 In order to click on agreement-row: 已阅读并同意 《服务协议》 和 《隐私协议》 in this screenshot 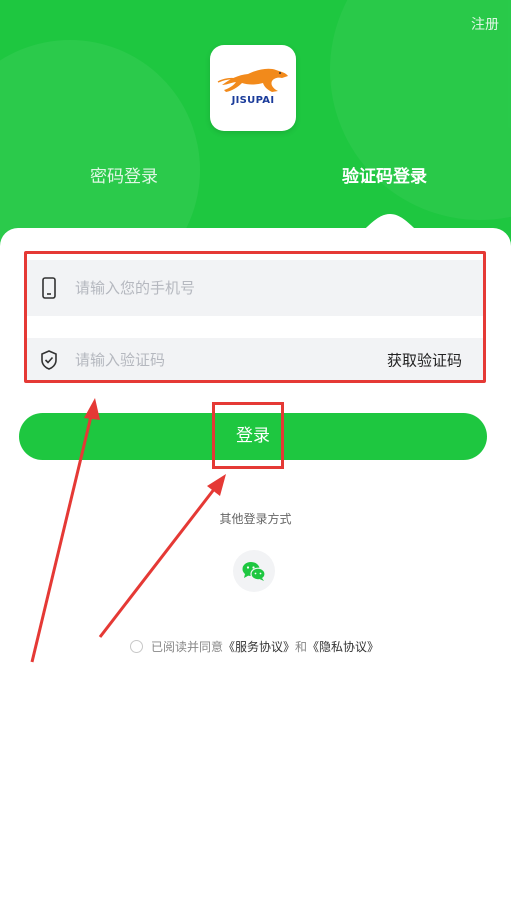, I will do `click(254, 646)`.